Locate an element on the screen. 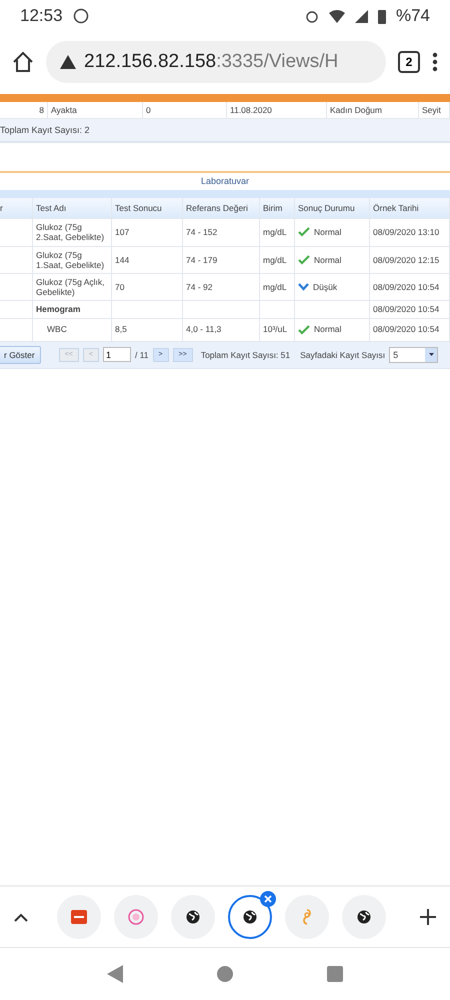 This screenshot has height=1000, width=450. table-cell: 8 is located at coordinates (24, 110).